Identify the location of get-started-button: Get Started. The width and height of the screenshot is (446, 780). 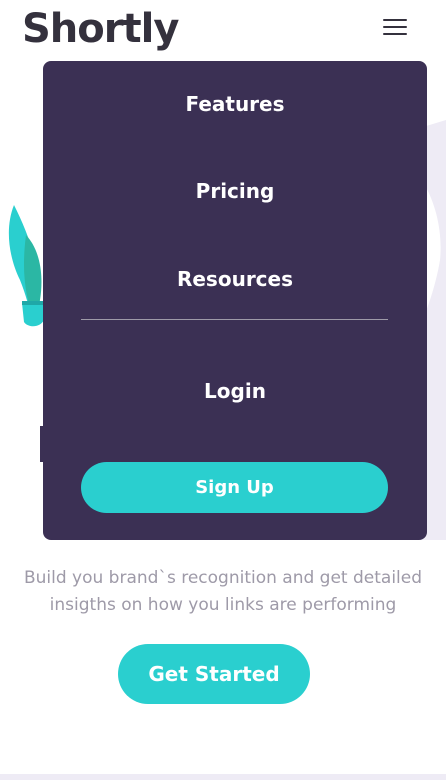
(214, 674).